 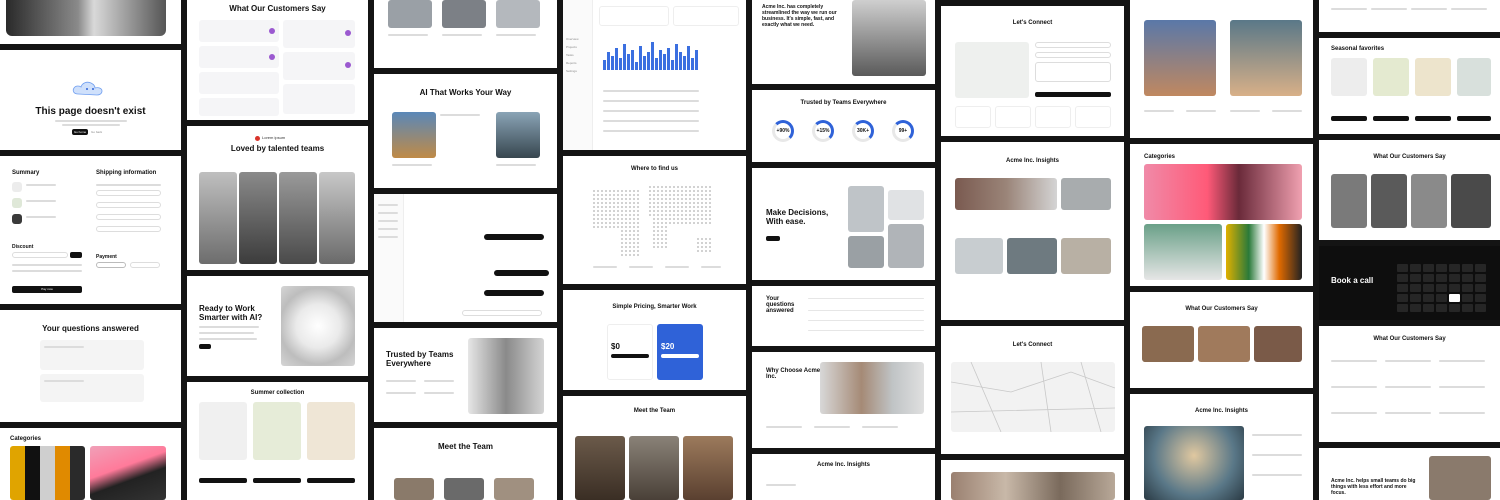 I want to click on sidebar-item: Tasks, so click(x=570, y=55).